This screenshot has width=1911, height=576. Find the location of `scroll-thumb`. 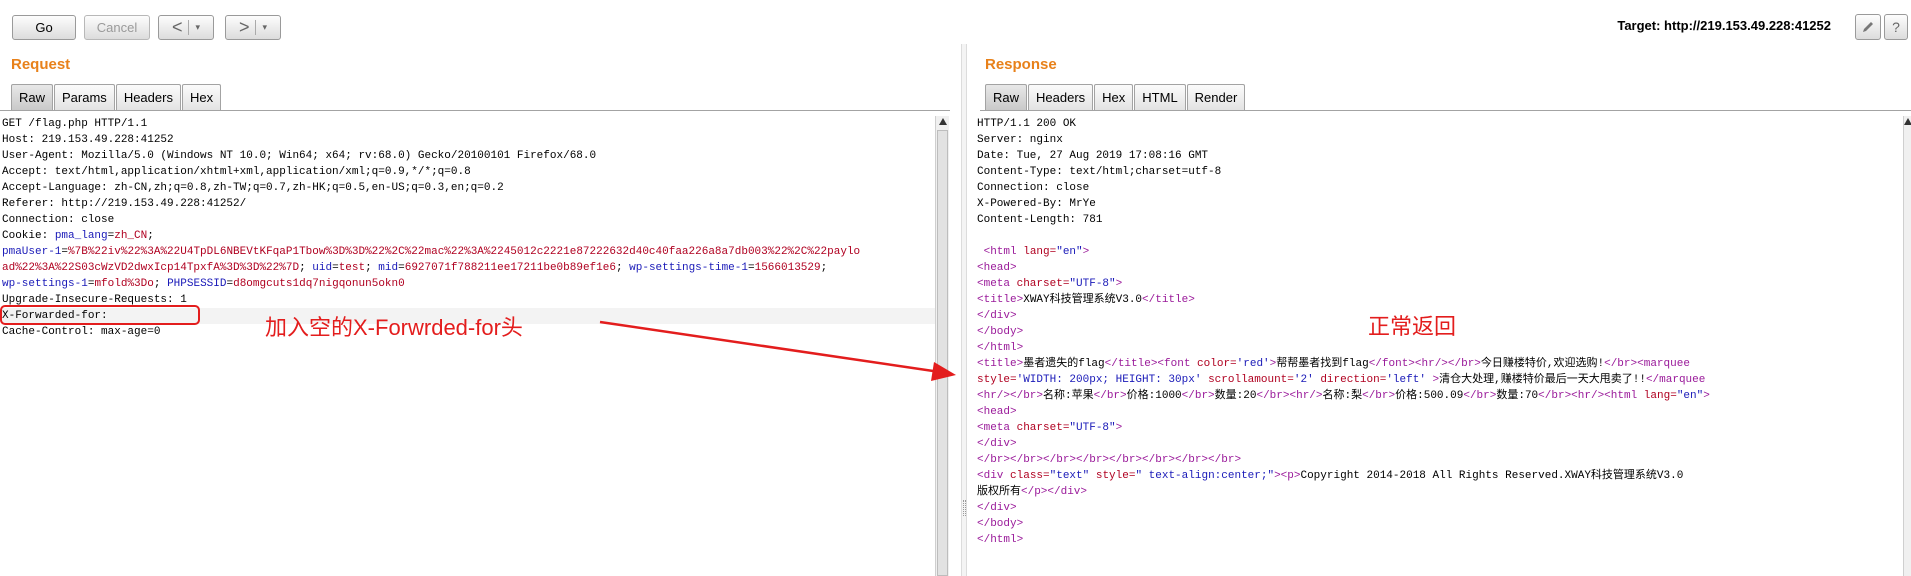

scroll-thumb is located at coordinates (942, 353).